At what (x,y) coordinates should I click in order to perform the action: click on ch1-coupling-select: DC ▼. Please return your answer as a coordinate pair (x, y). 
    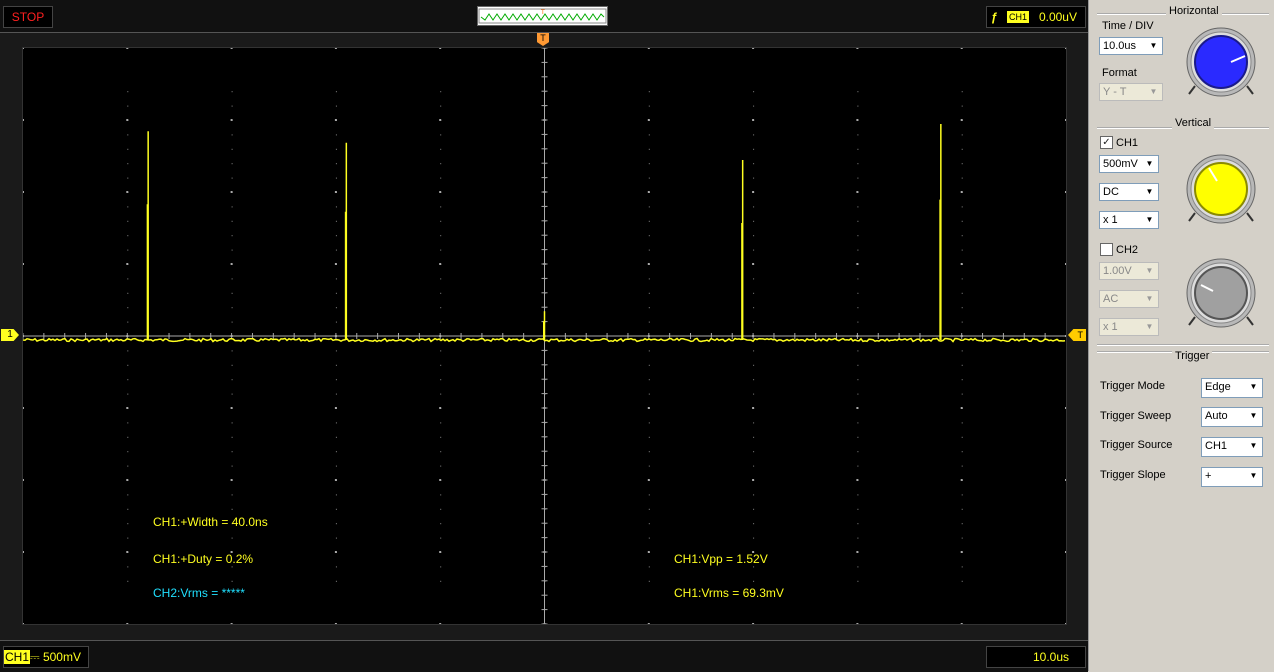
    Looking at the image, I should click on (1129, 192).